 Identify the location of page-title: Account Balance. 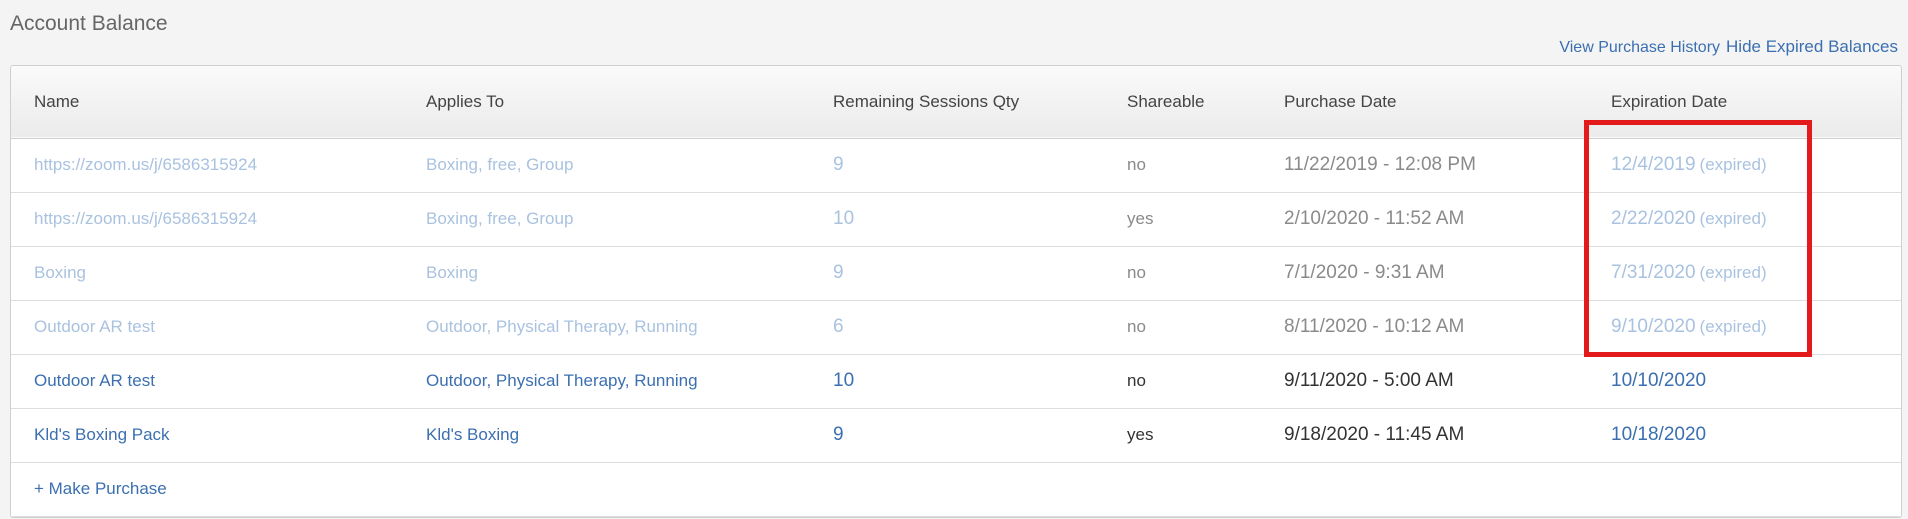
(89, 23).